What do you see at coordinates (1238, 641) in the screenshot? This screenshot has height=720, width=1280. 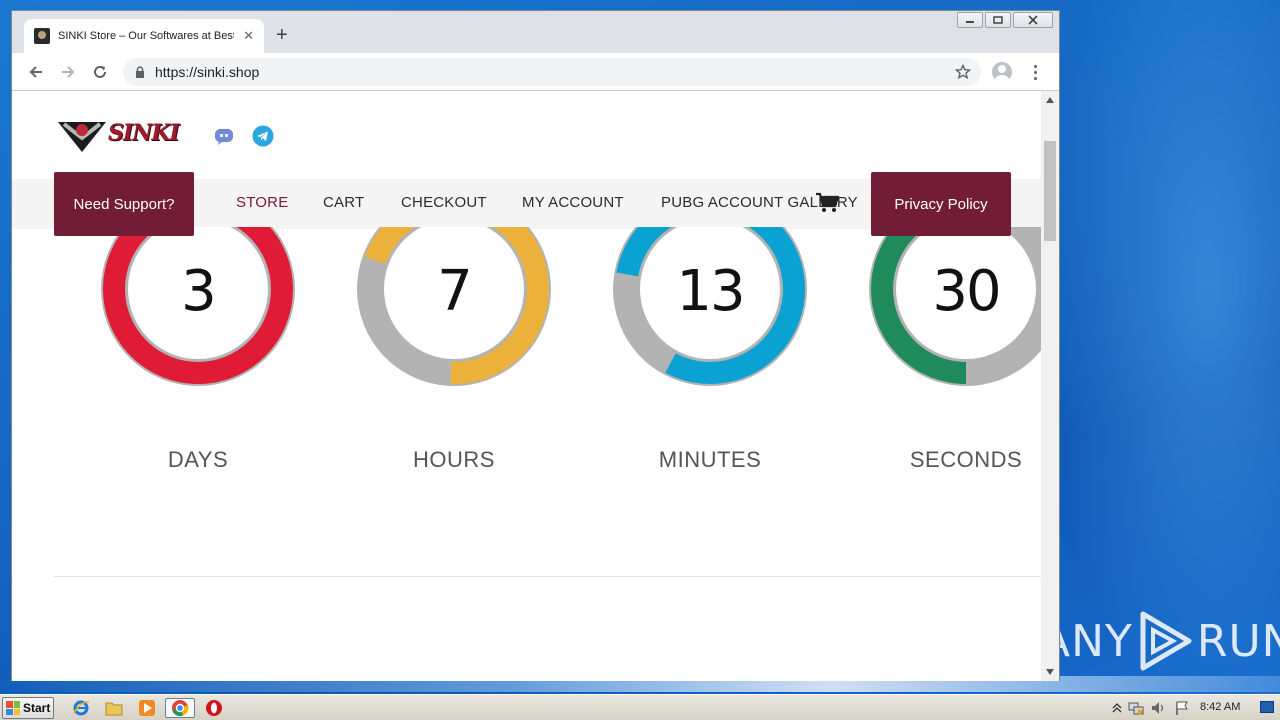 I see `watermark-text-right: RUN` at bounding box center [1238, 641].